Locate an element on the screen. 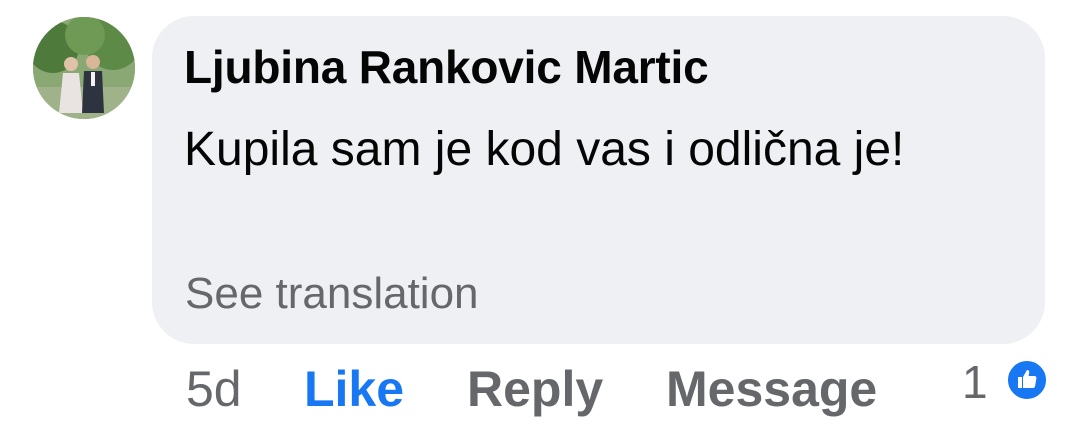 This screenshot has height=441, width=1080. comment-text: Kupila sam je kod vas i odlična je! is located at coordinates (544, 149).